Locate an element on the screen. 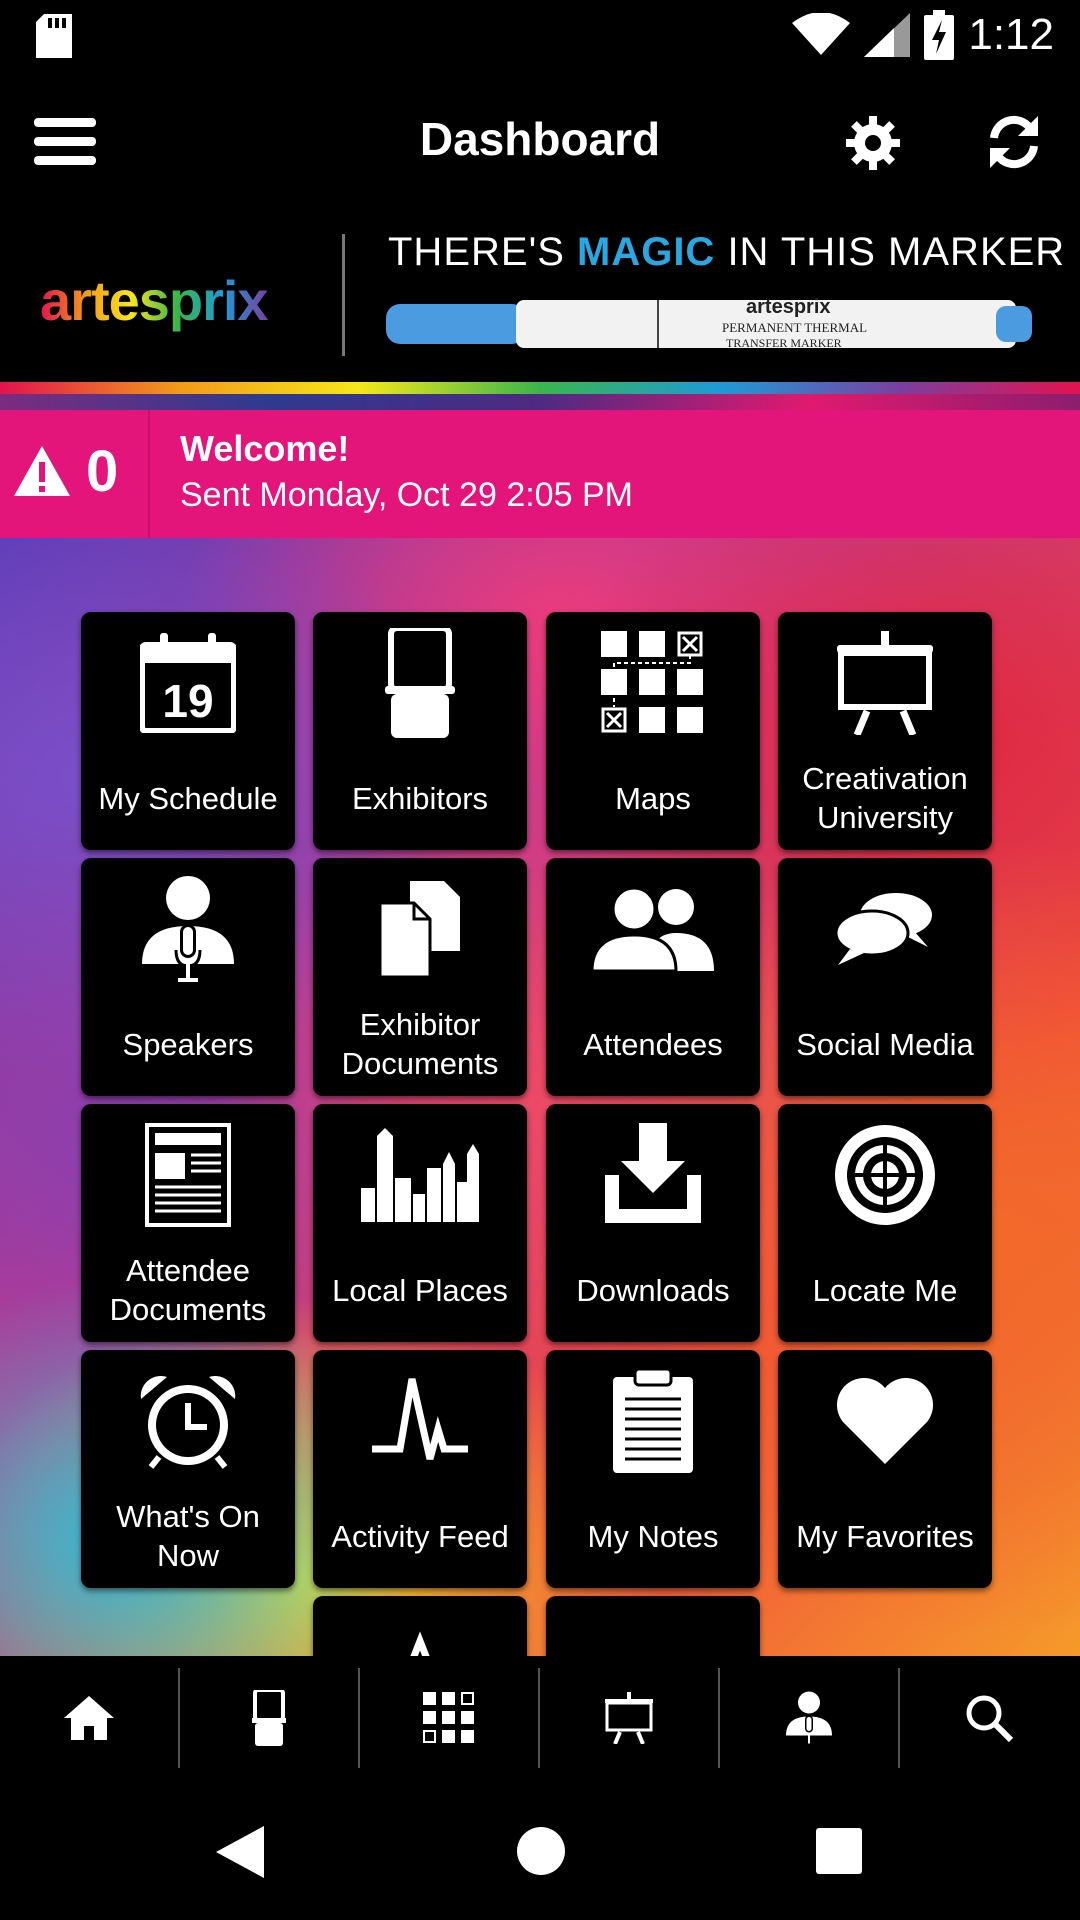 The image size is (1080, 1920). signal-icon is located at coordinates (887, 35).